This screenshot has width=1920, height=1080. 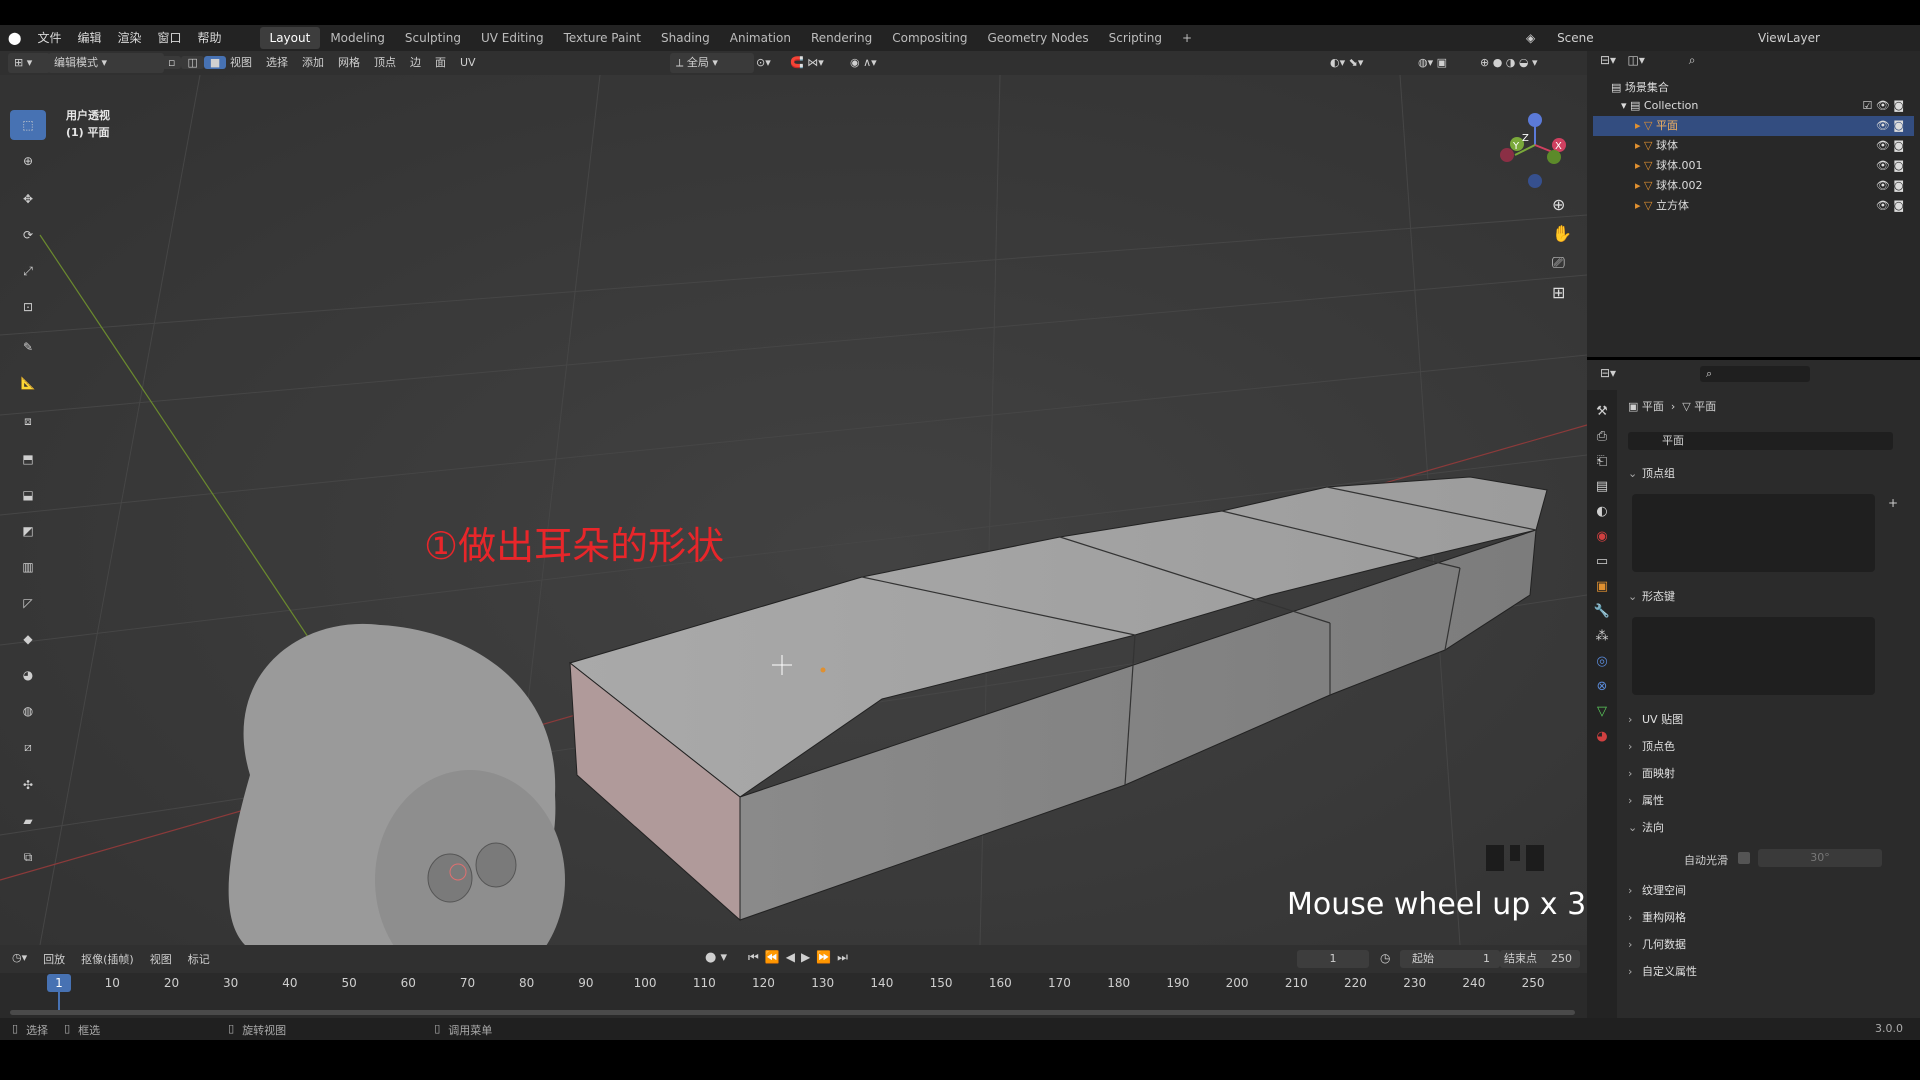 What do you see at coordinates (1753, 206) in the screenshot?
I see `outliner-item-cube: ▸ ▽ 立方体 👁 ◙` at bounding box center [1753, 206].